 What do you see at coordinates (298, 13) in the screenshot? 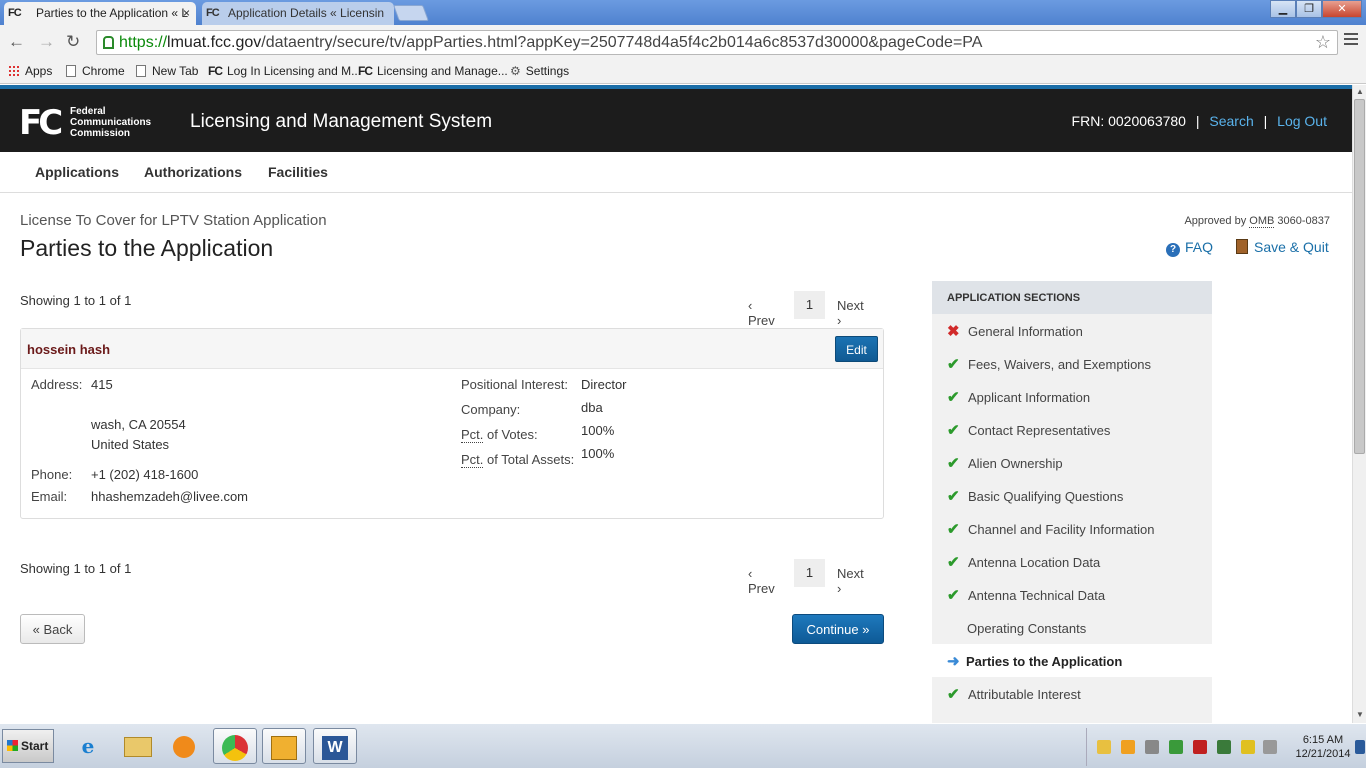
I see `tab-application-details: FC Application Details « Licensin` at bounding box center [298, 13].